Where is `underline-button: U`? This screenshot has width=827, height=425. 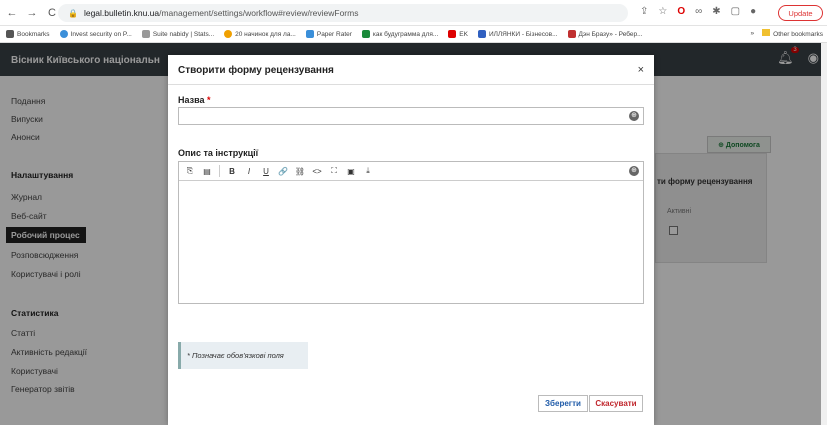
underline-button: U is located at coordinates (266, 171).